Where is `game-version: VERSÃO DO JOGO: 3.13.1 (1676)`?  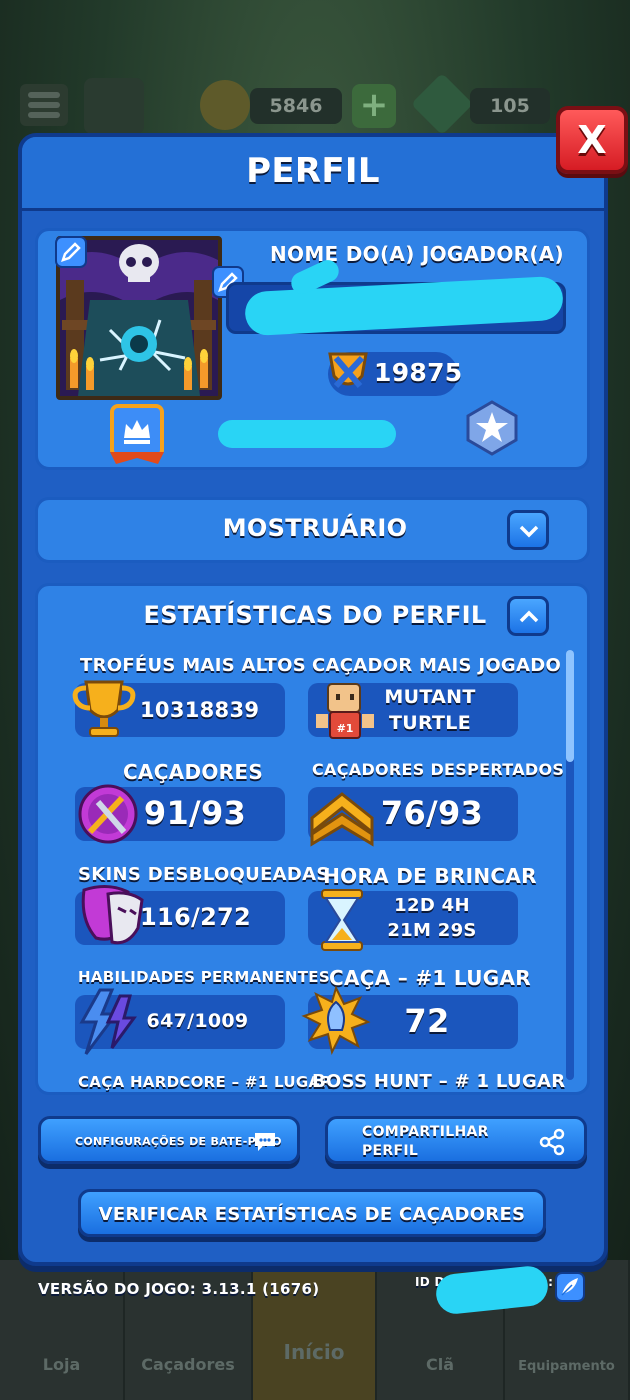
game-version: VERSÃO DO JOGO: 3.13.1 (1676) is located at coordinates (179, 1289).